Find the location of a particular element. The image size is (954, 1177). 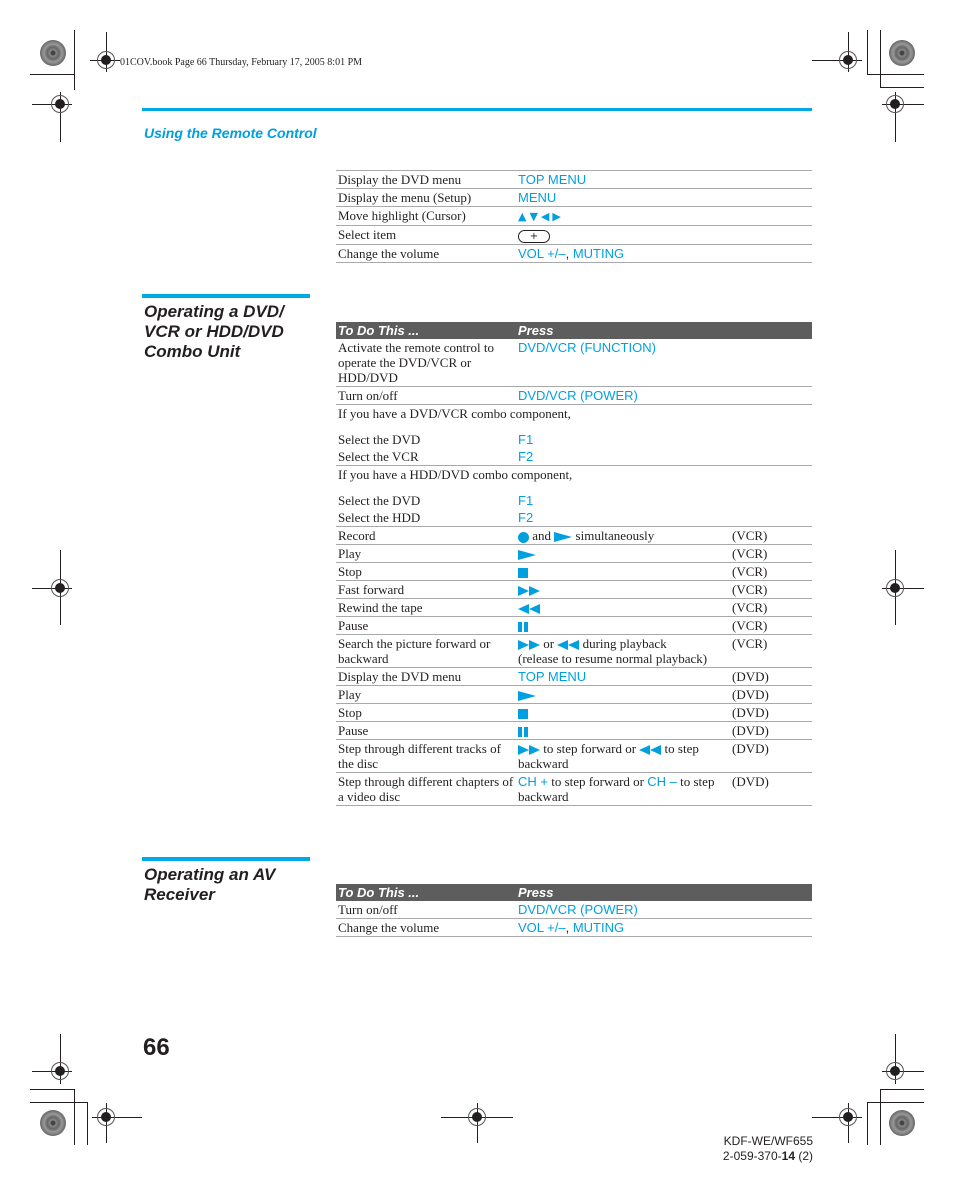

press-vol: VOL +/– is located at coordinates (542, 253).